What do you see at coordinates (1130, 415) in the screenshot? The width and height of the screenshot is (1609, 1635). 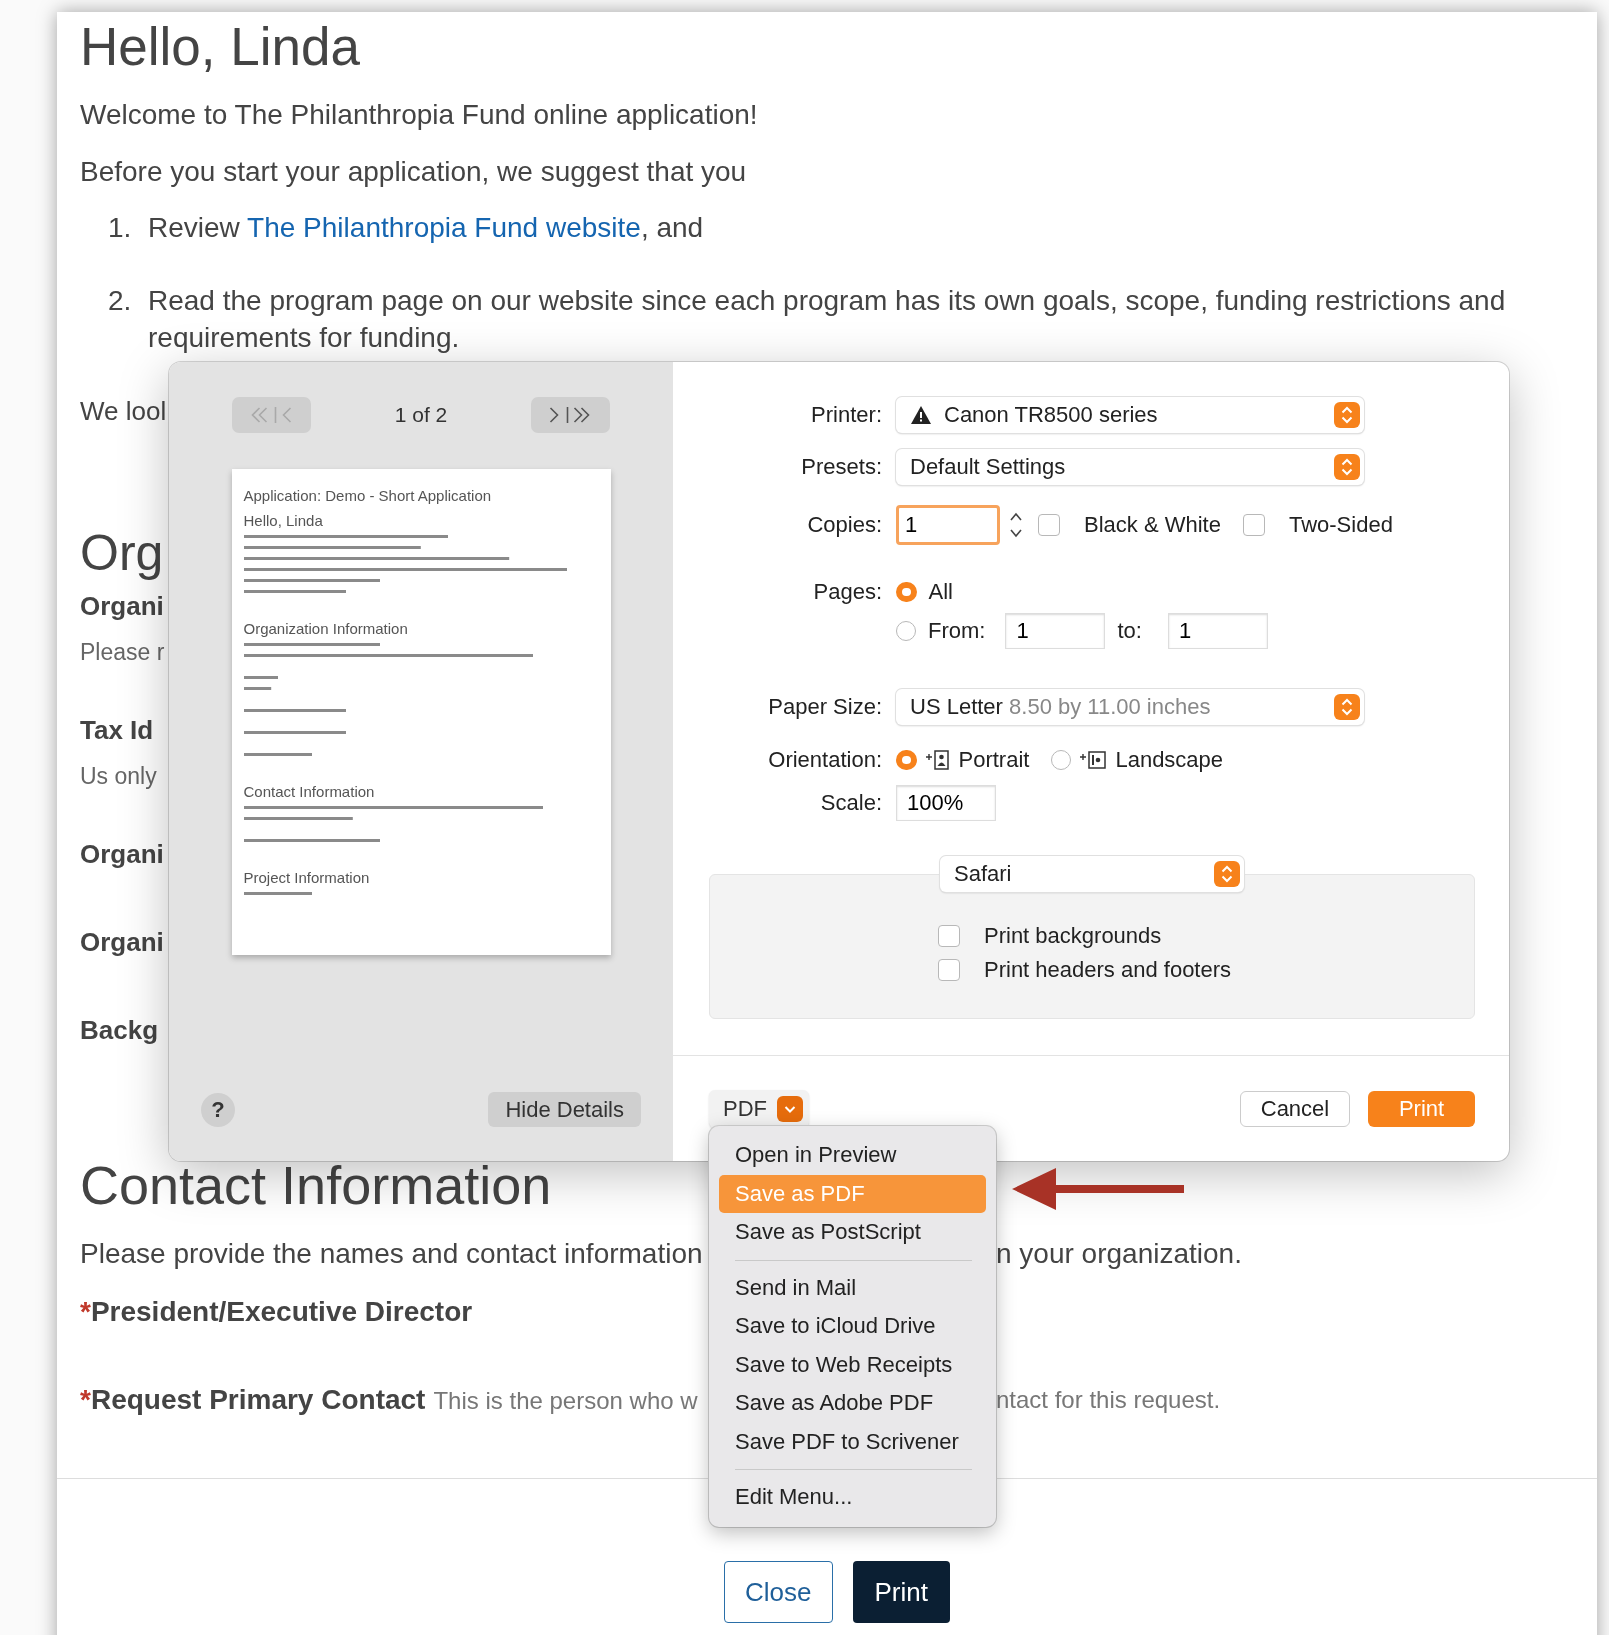 I see `printer-dropdown: Canon TR8500 series` at bounding box center [1130, 415].